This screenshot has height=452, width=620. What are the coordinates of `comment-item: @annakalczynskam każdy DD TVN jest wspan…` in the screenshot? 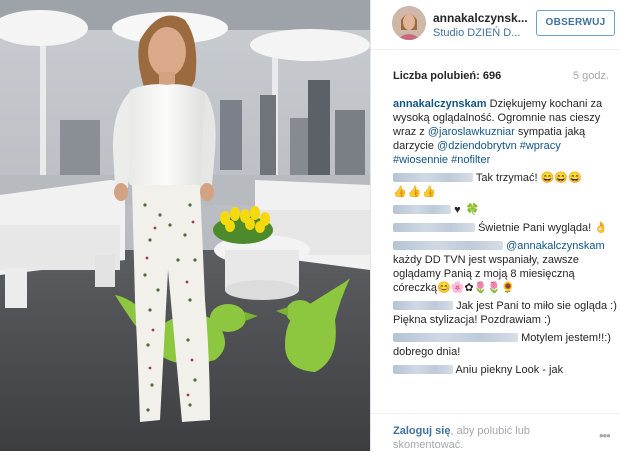 It's located at (505, 267).